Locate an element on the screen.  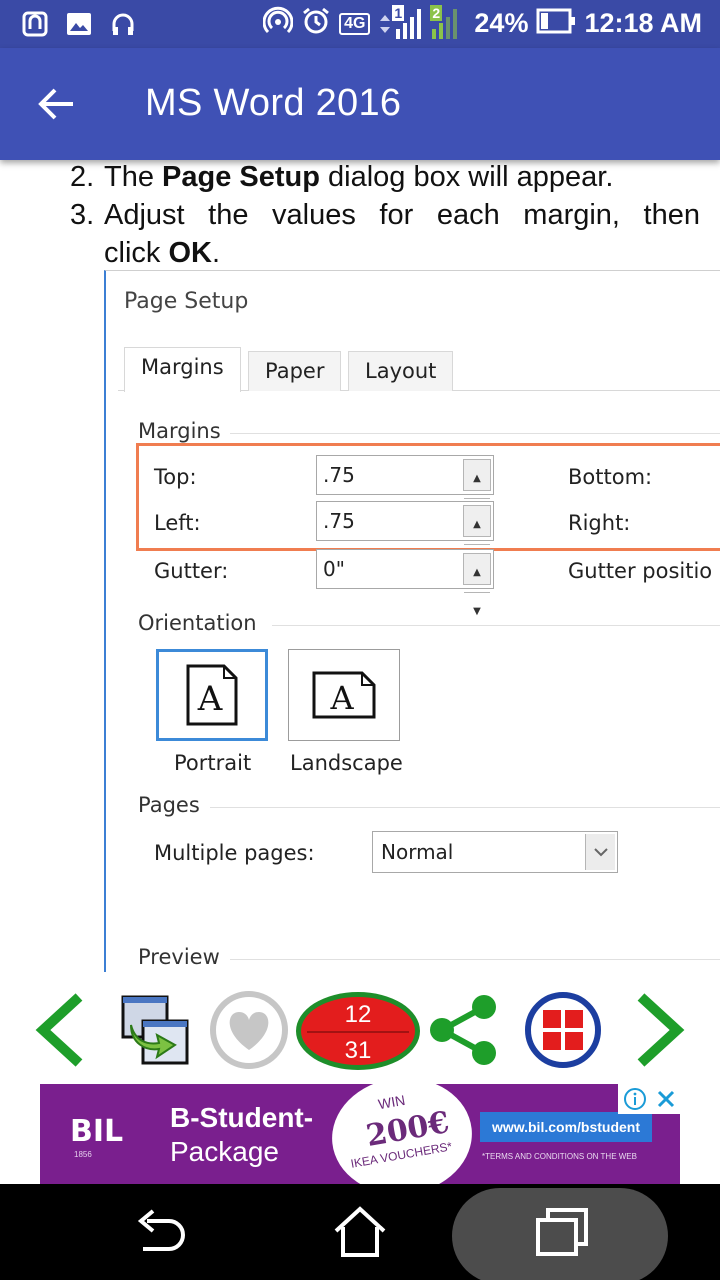
home-icon is located at coordinates (360, 1231).